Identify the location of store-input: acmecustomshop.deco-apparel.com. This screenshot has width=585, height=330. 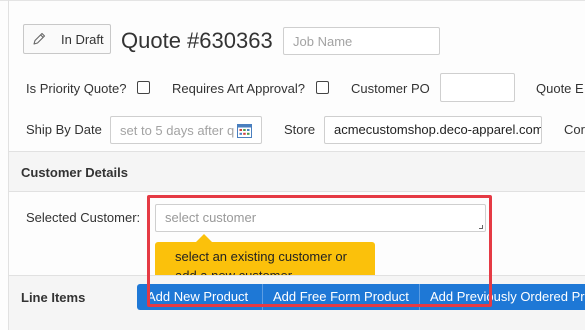
(433, 130).